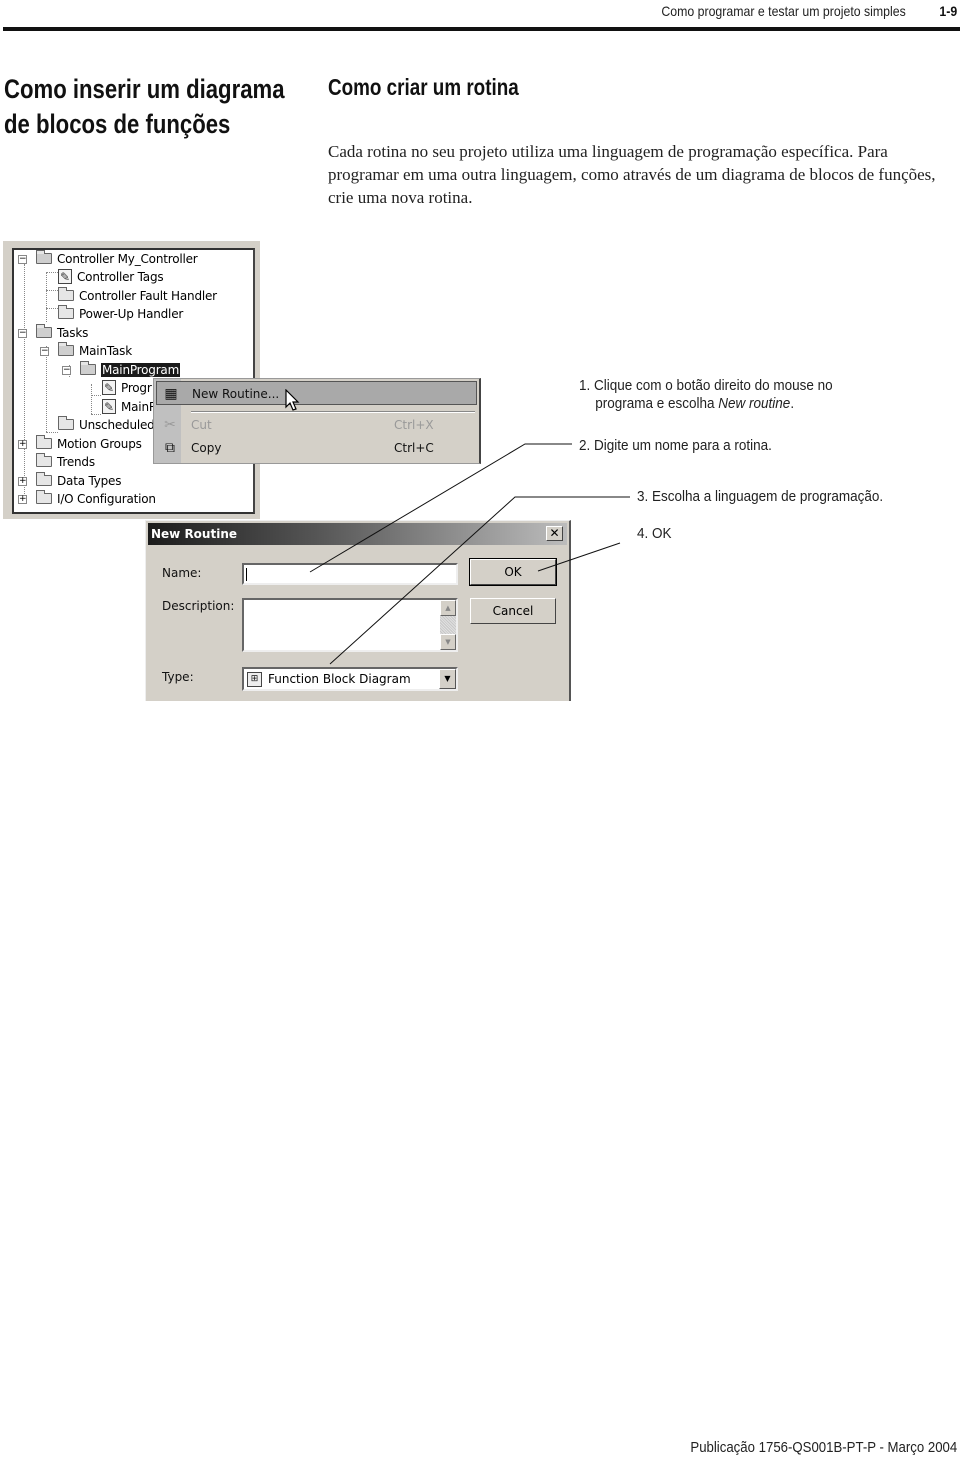 This screenshot has height=1458, width=960. I want to click on tree-item-controller: − Controller My_Controller, so click(108, 259).